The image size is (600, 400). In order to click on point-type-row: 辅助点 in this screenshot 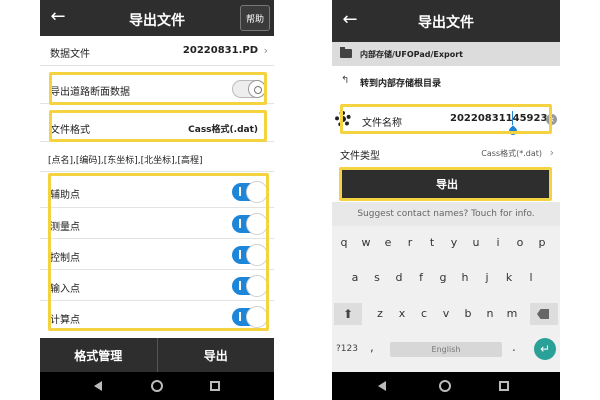, I will do `click(157, 192)`.